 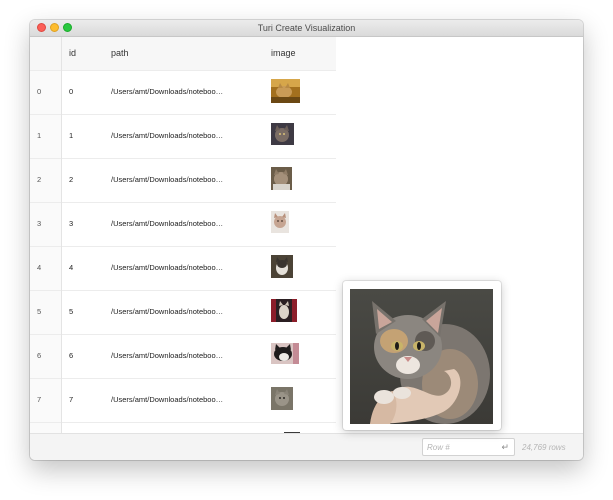 I want to click on image-preview-popover, so click(x=422, y=355).